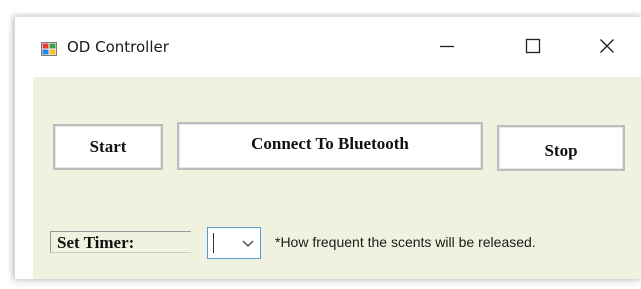  I want to click on minimize-button, so click(447, 48).